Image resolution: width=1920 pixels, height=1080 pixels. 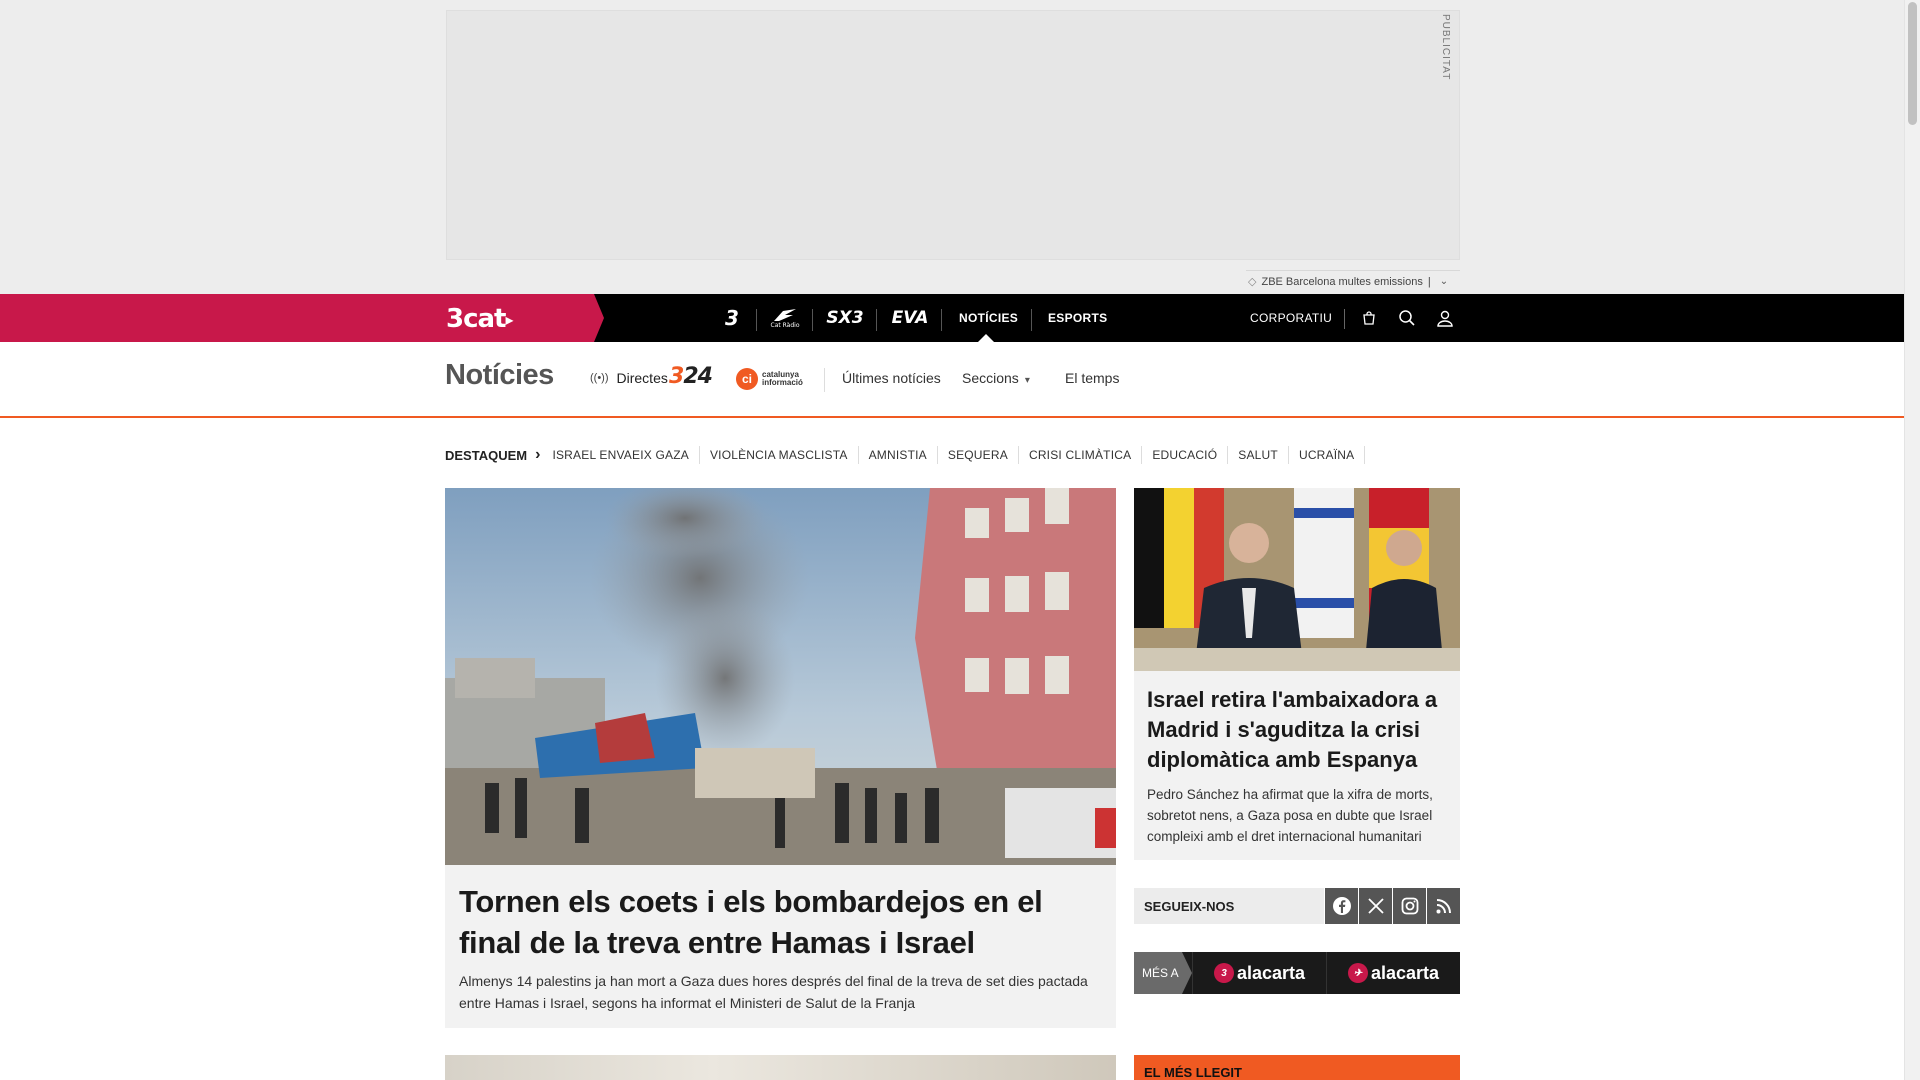 I want to click on scrollbar-thumb, so click(x=1912, y=63).